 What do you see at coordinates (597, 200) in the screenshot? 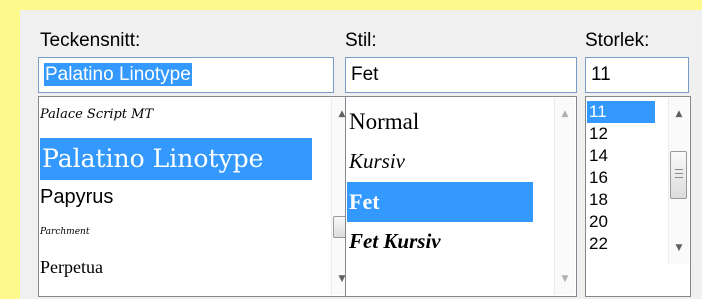
I see `size-item: 18` at bounding box center [597, 200].